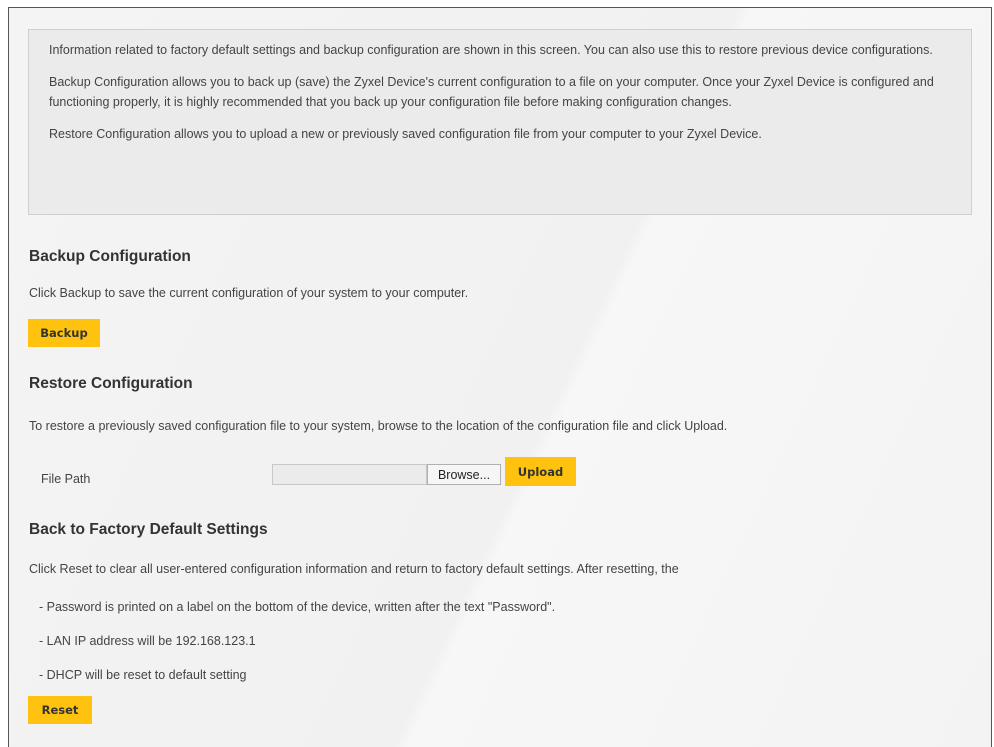  I want to click on factory-reset-note-lan-ip: - LAN IP address will be 192.168.123.1, so click(147, 641).